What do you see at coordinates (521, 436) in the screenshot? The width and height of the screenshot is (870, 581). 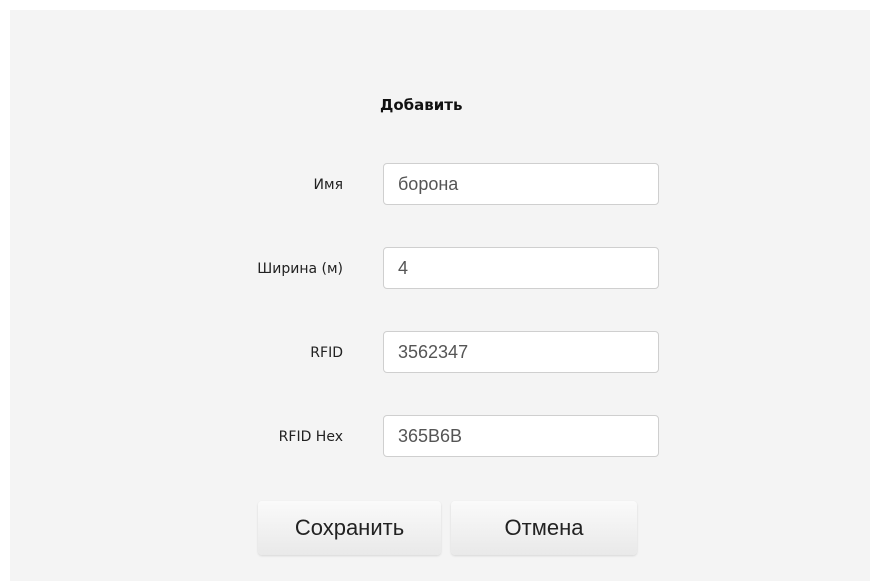 I see `rfid-hex-input` at bounding box center [521, 436].